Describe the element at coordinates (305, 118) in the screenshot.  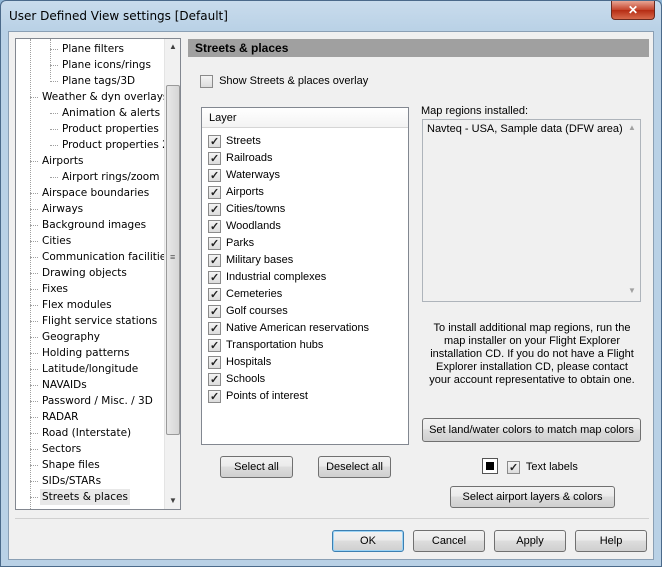
I see `layer-column-header: Layer` at that location.